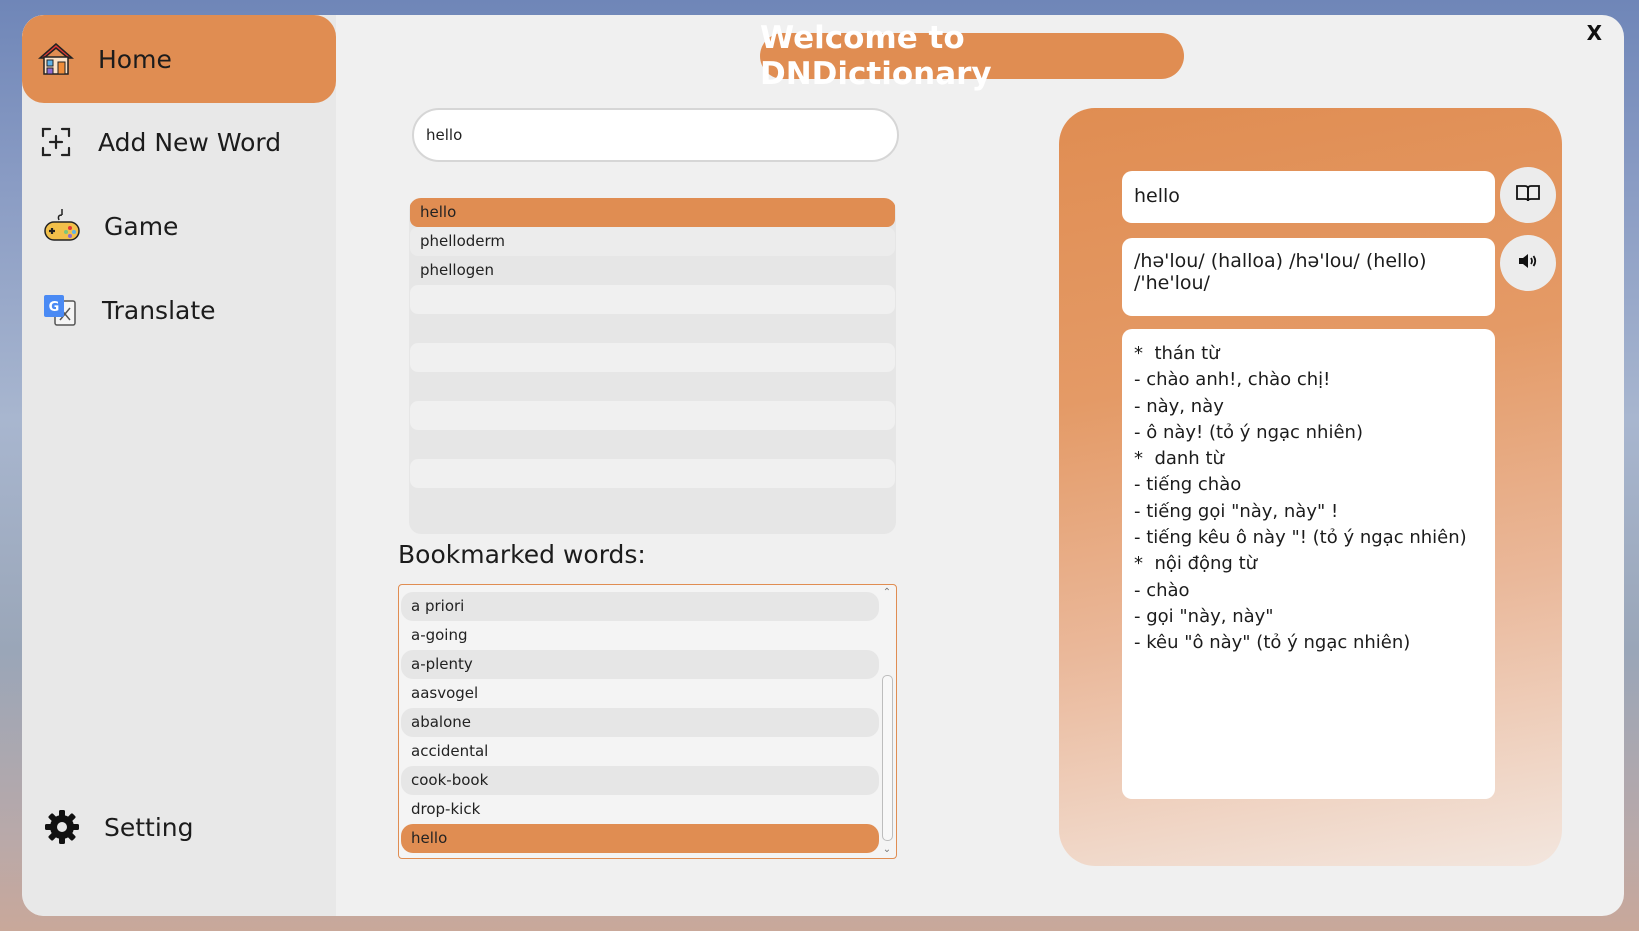 This screenshot has height=931, width=1639. I want to click on bookmark-item: accidental, so click(640, 751).